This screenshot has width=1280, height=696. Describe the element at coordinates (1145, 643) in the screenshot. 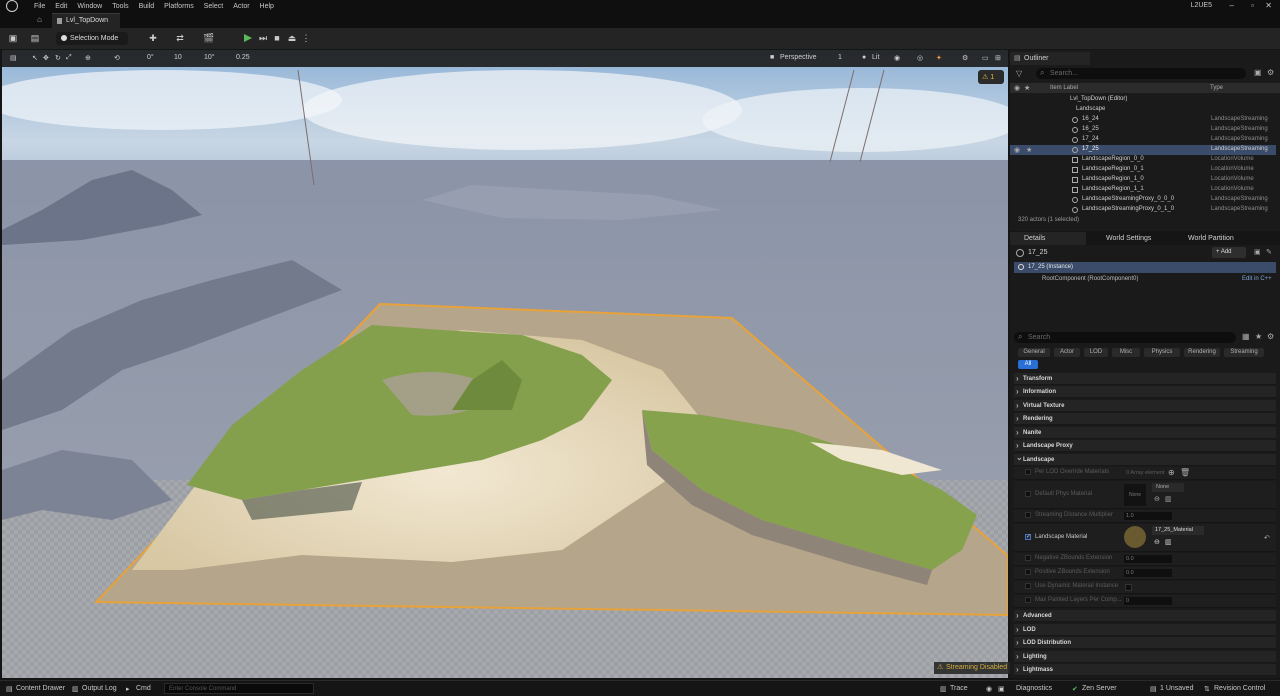

I see `section-lod-distribution: LOD Distribution` at that location.